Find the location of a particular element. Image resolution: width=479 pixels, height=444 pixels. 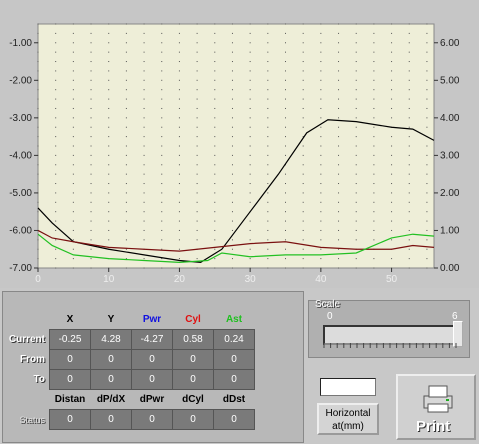

horizontal-button-line1: Horizontal is located at coordinates (348, 413).